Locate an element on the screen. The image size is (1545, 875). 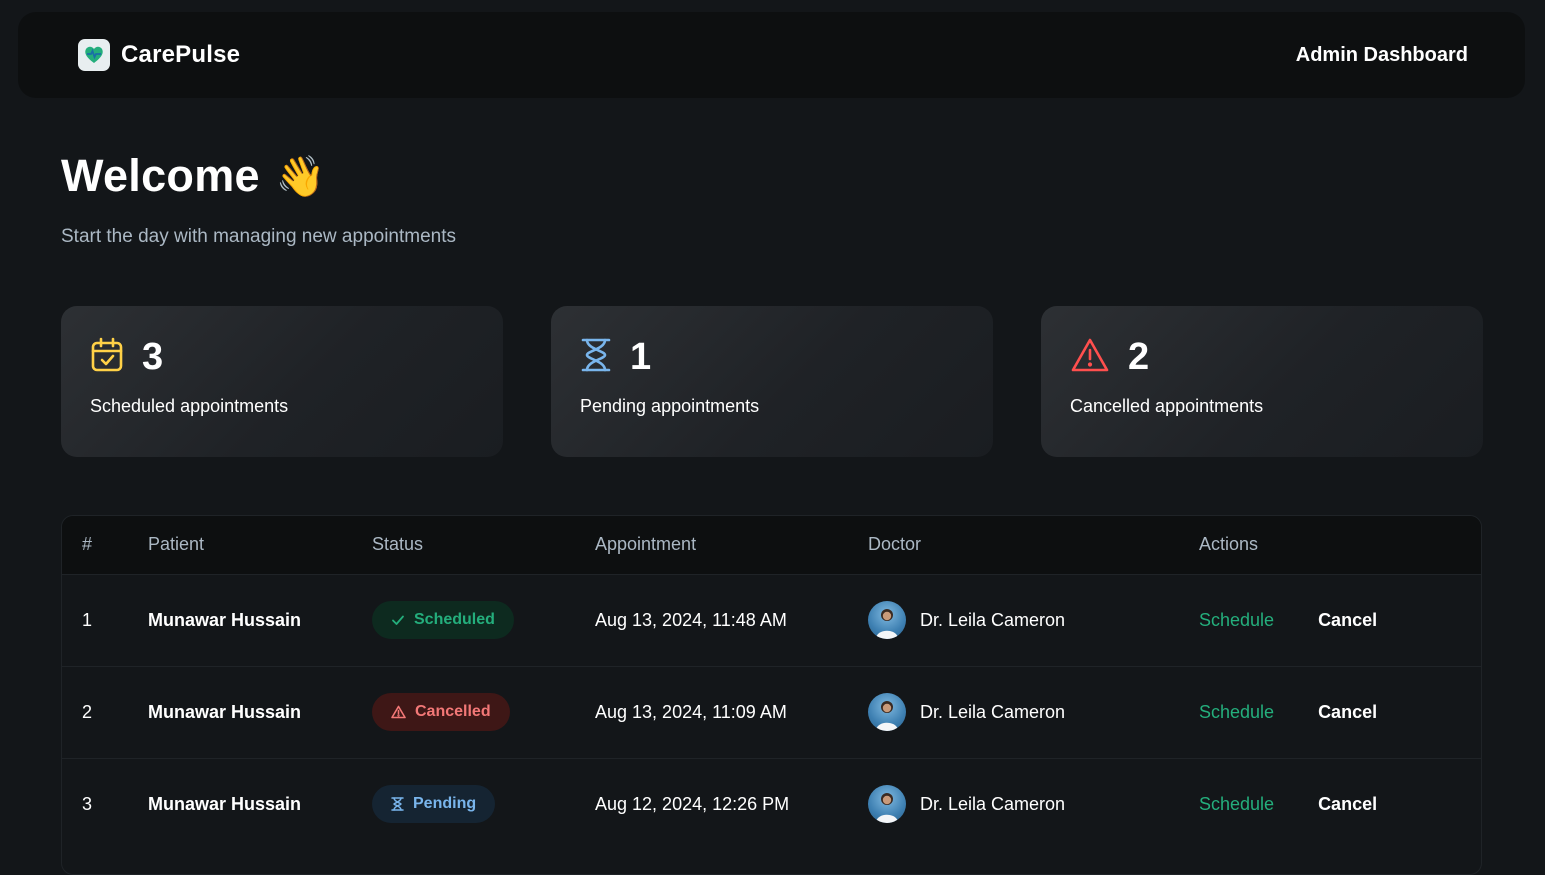
brand-name: CarePulse is located at coordinates (181, 54).